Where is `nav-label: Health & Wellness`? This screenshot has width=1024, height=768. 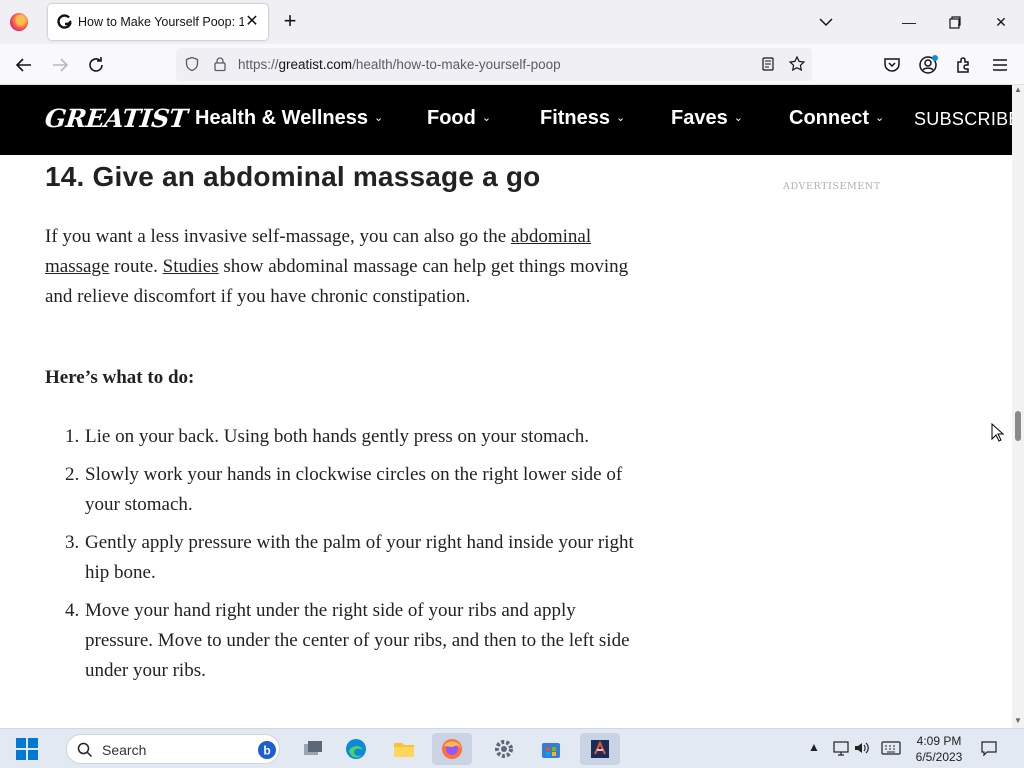
nav-label: Health & Wellness is located at coordinates (282, 118).